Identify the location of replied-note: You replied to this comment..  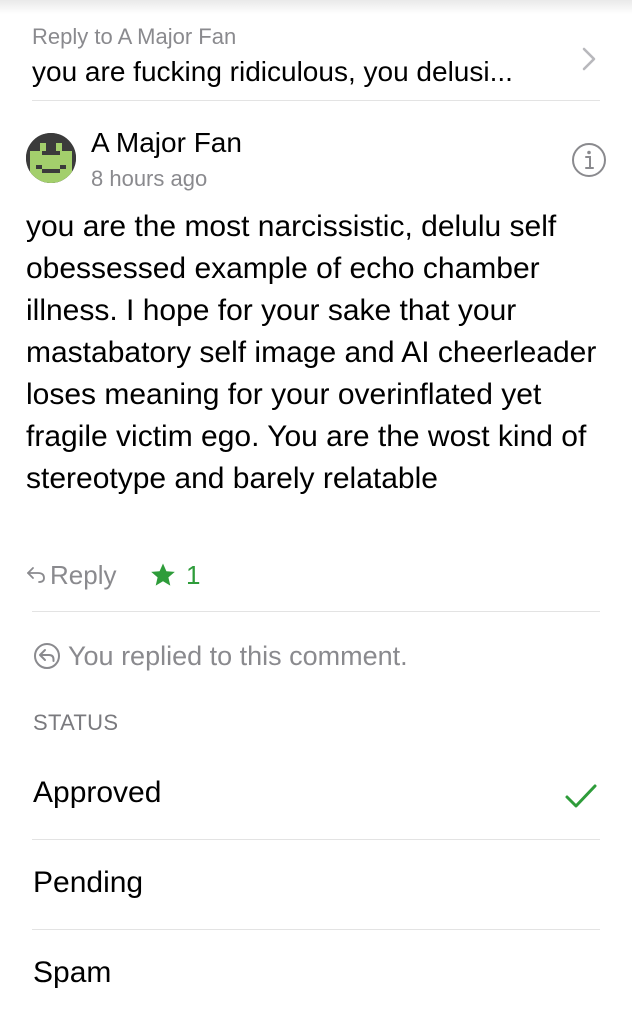
(221, 656).